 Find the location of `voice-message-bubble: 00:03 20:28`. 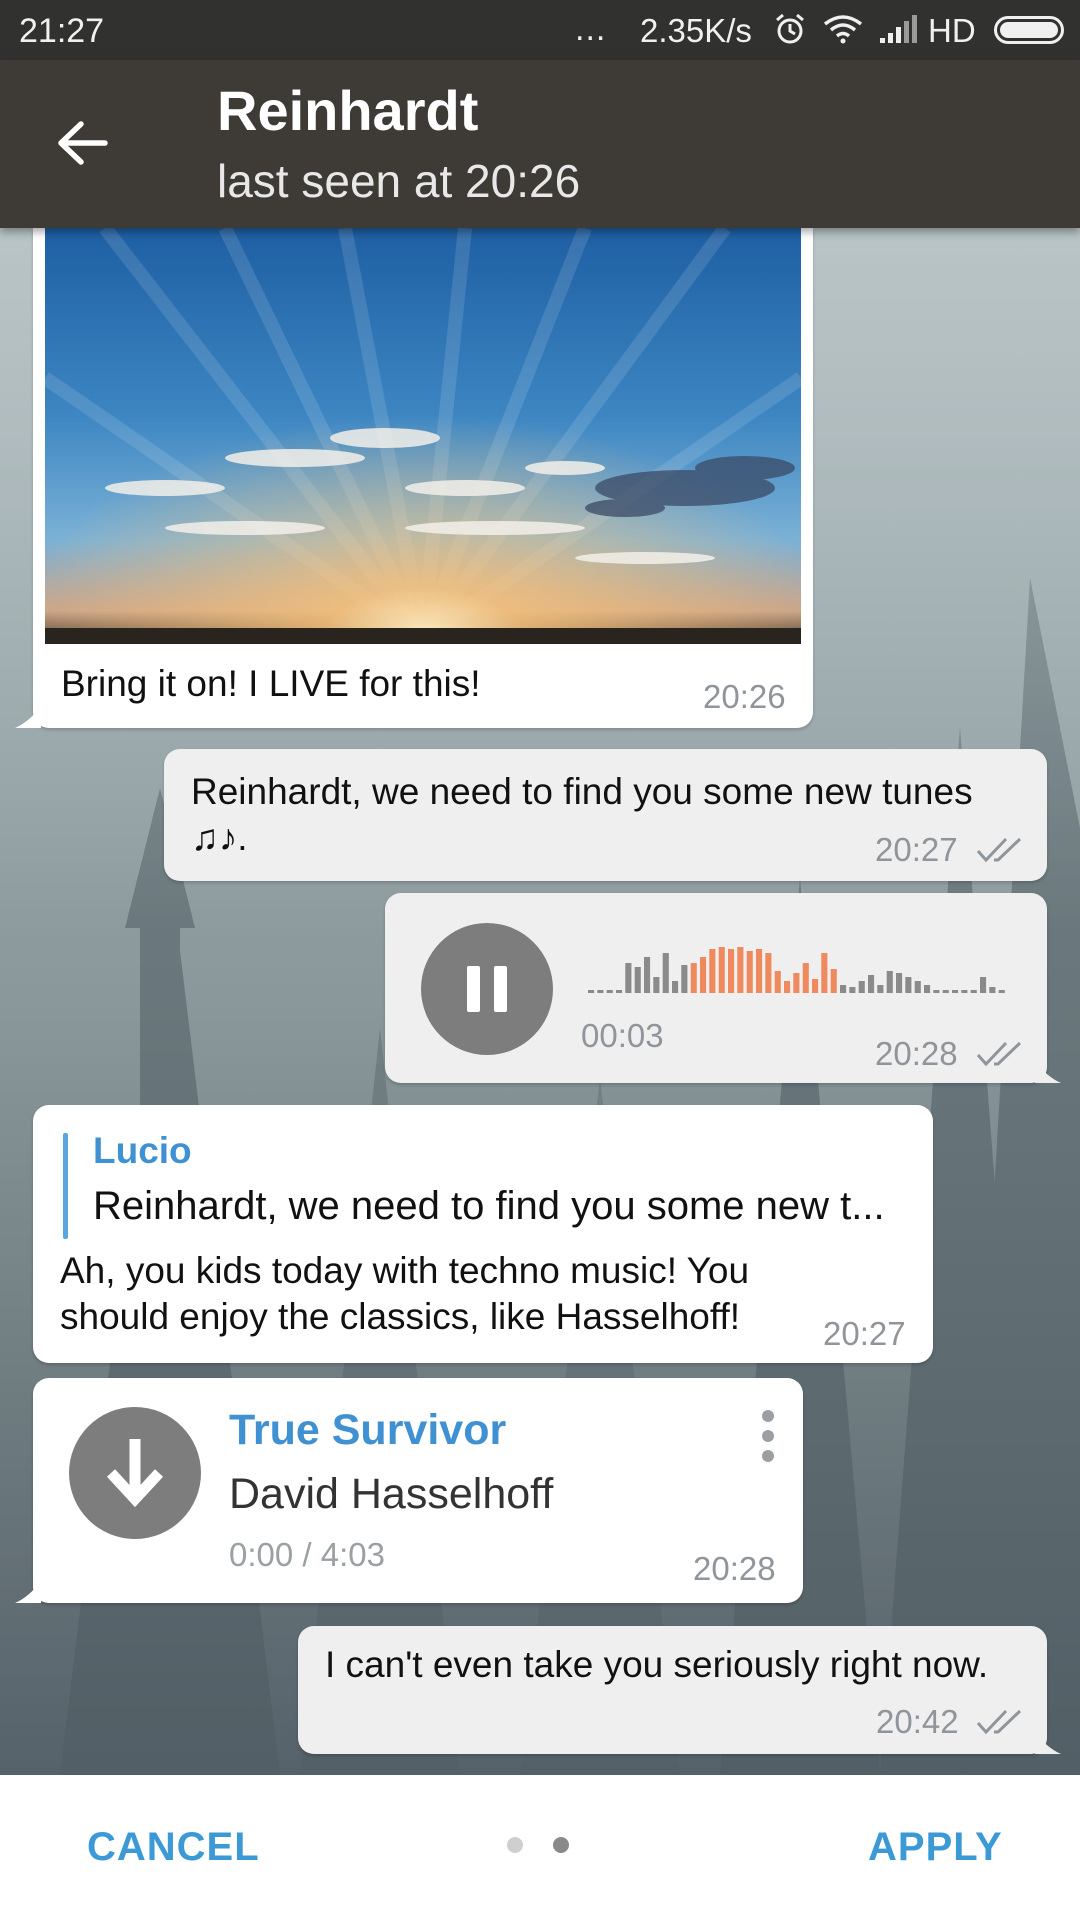

voice-message-bubble: 00:03 20:28 is located at coordinates (723, 988).